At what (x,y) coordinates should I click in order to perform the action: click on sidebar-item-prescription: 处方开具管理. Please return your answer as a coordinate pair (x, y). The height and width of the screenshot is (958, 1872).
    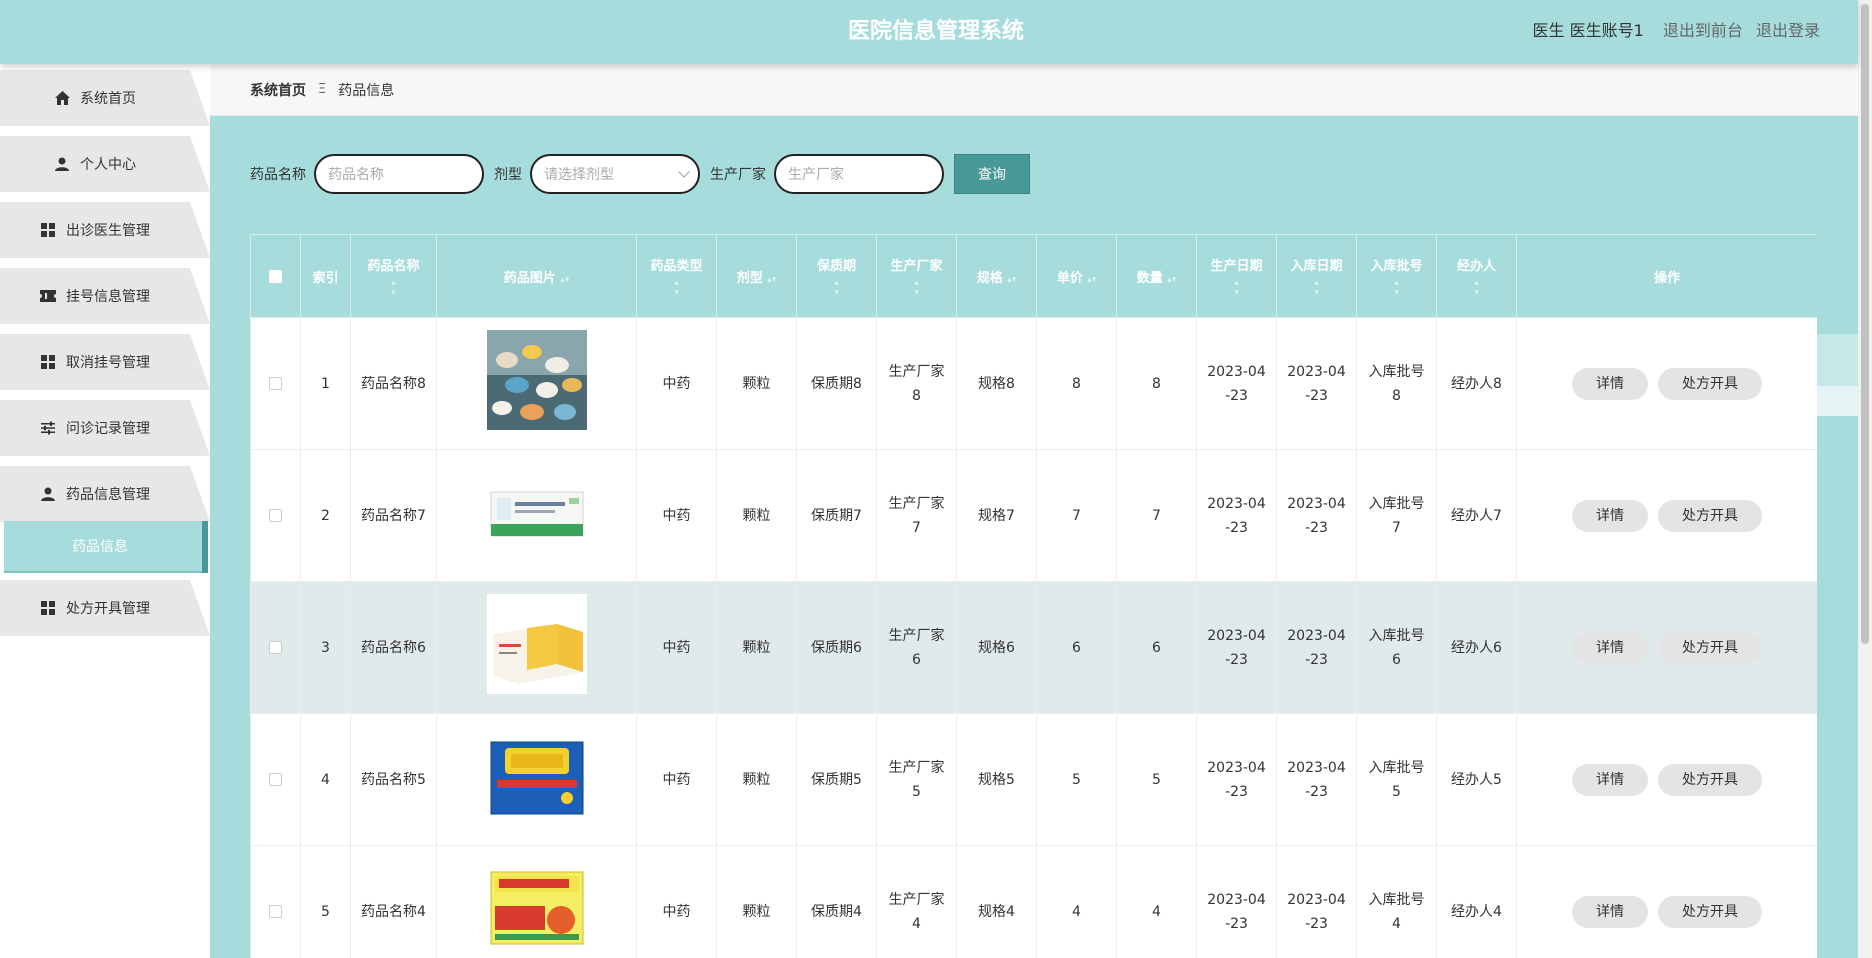
    Looking at the image, I should click on (105, 608).